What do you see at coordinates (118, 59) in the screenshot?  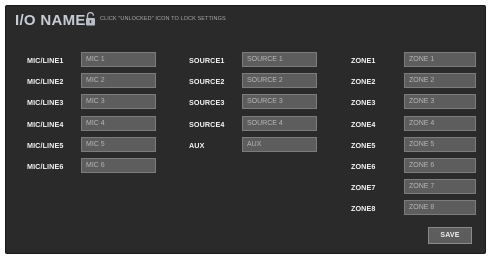 I see `input-name-field-1: MIC 1` at bounding box center [118, 59].